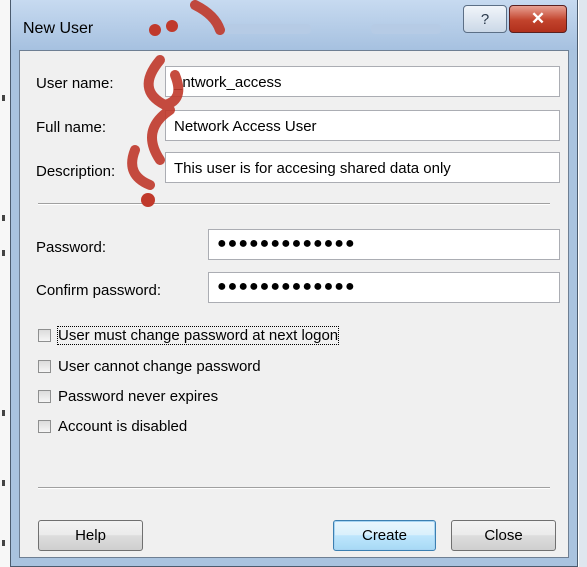  I want to click on option-account-disabled: Account is disabled, so click(112, 426).